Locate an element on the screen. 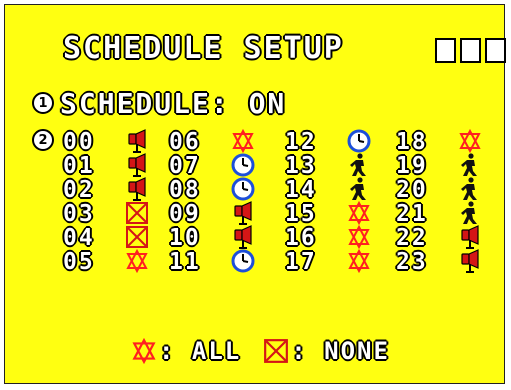 The height and width of the screenshot is (390, 511). slot-hour-label: 11 is located at coordinates (185, 262).